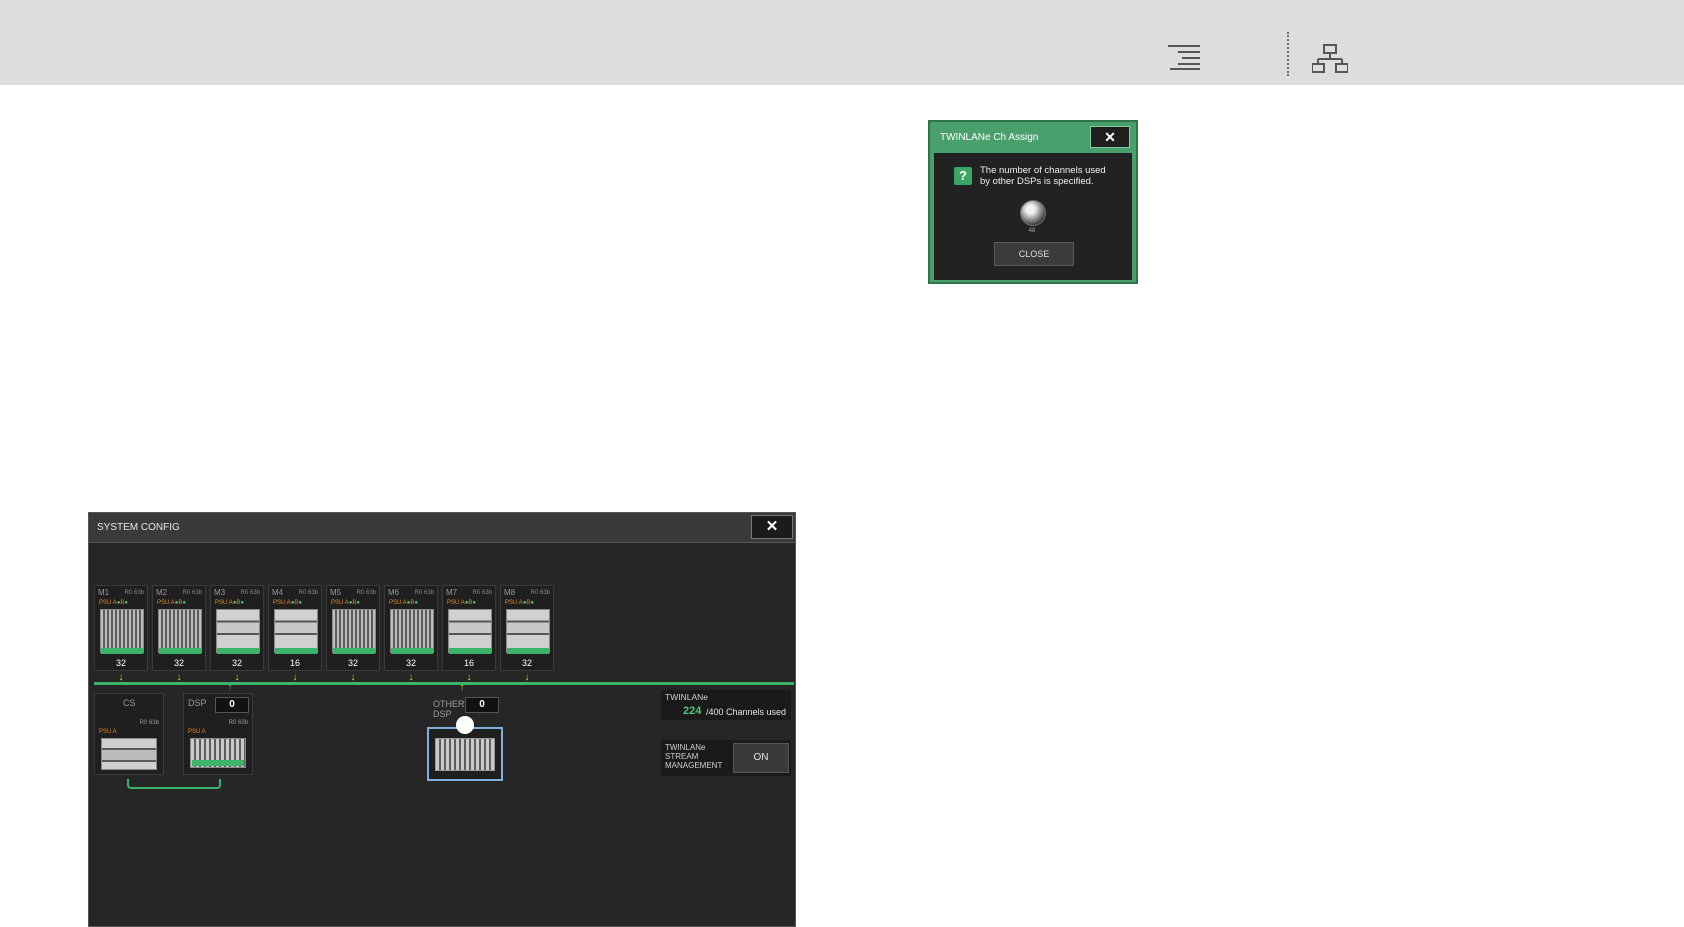  Describe the element at coordinates (336, 592) in the screenshot. I see `module-tag: M5` at that location.